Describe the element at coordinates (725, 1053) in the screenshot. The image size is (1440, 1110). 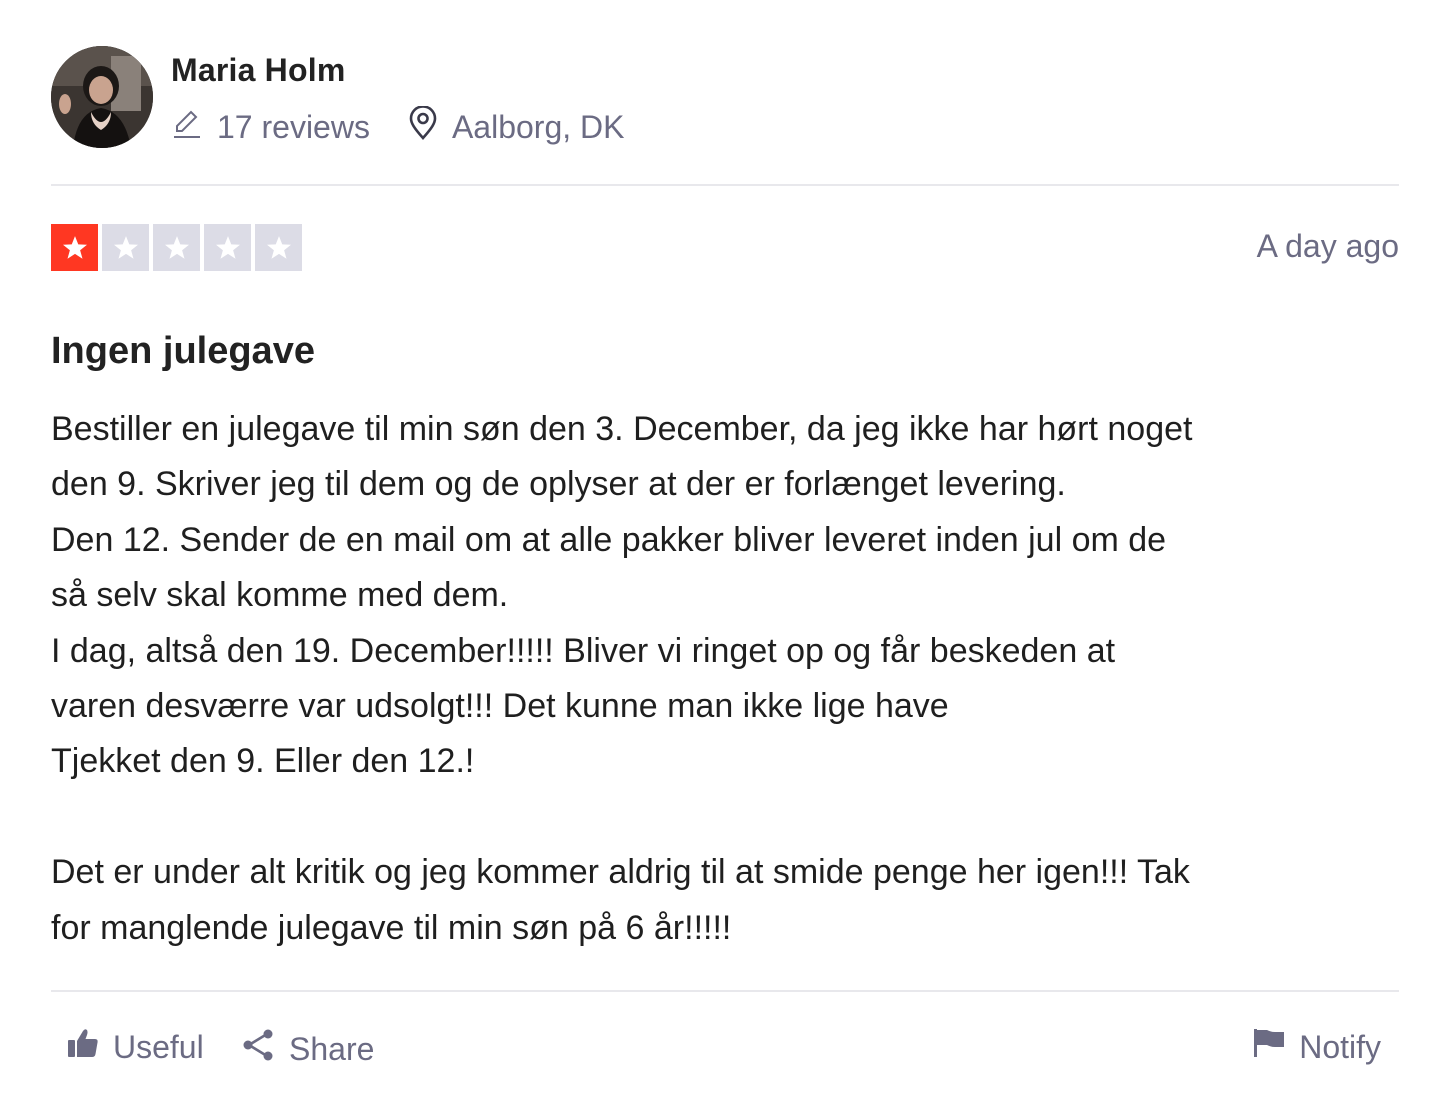
I see `review-actions: Useful Share Notify` at that location.